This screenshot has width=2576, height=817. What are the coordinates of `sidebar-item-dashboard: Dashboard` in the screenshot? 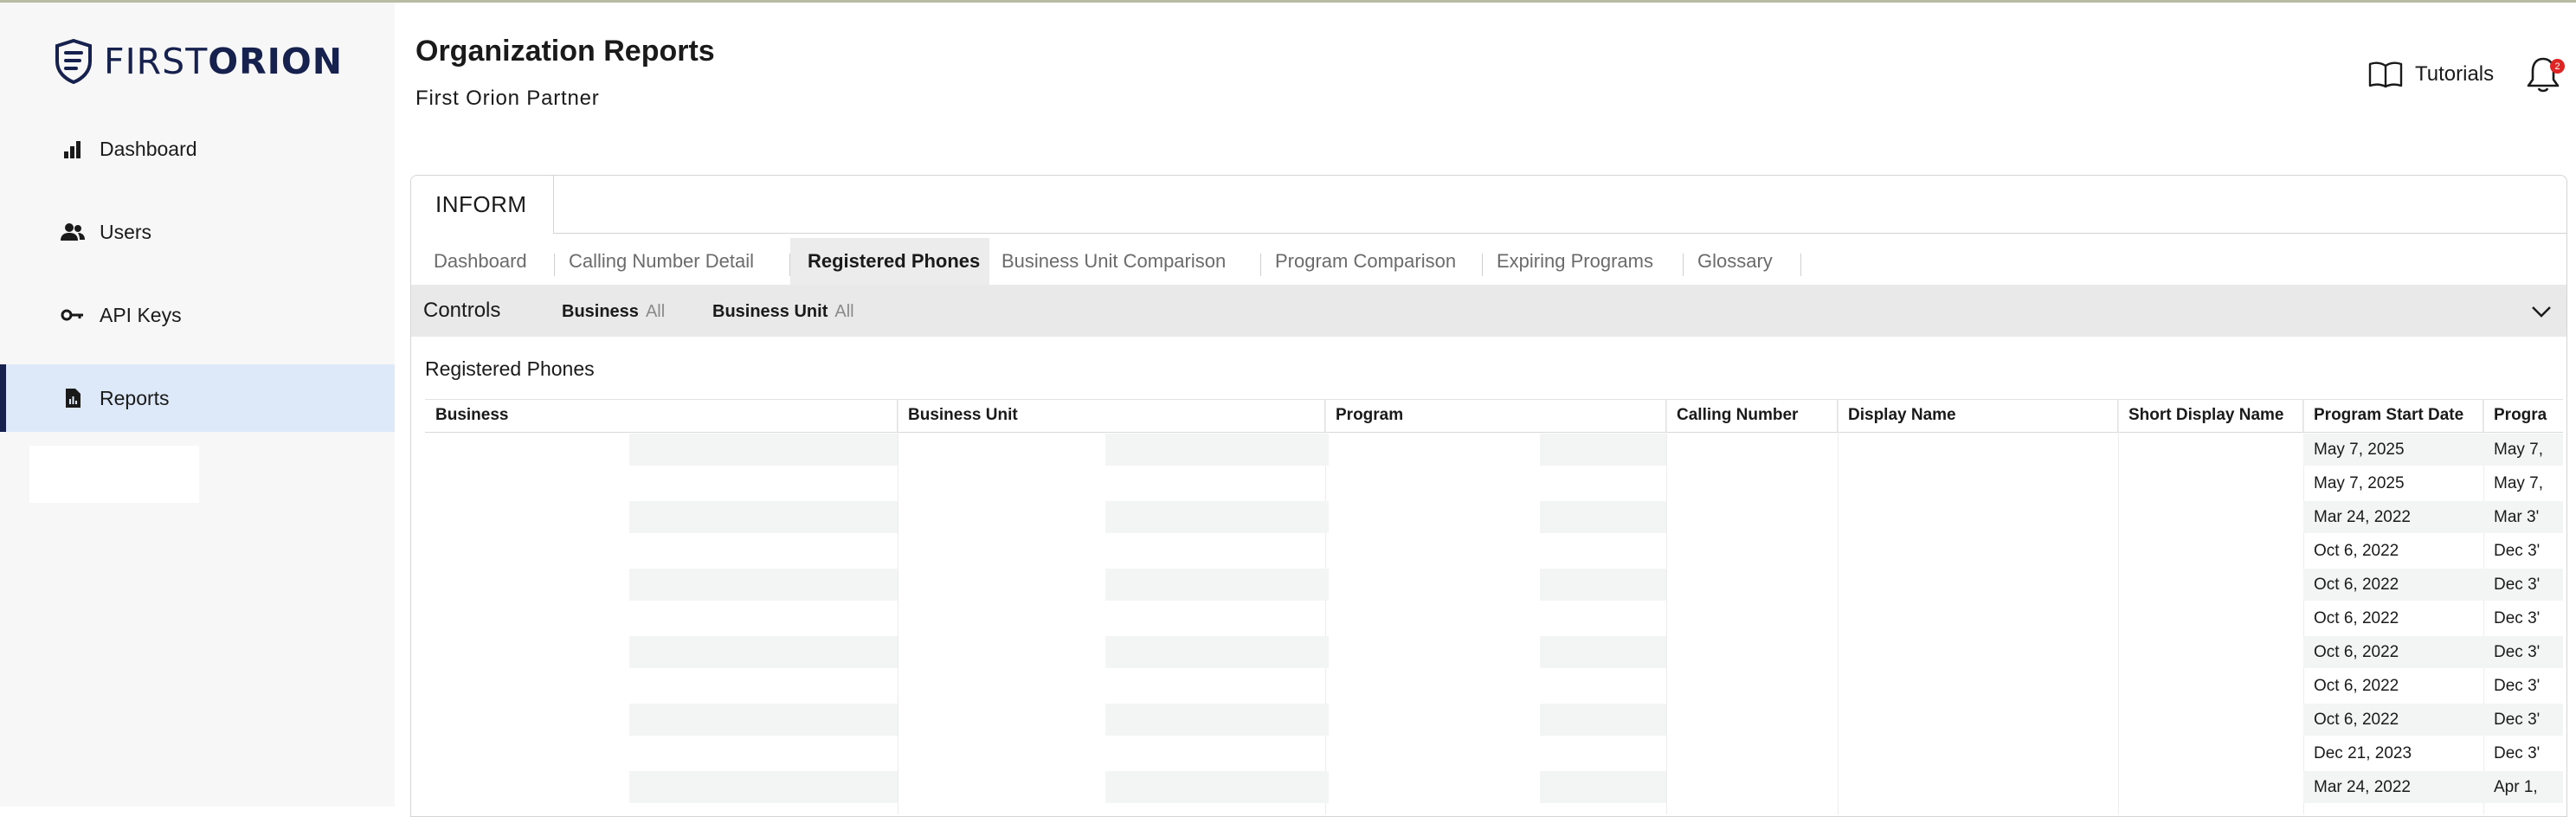 It's located at (197, 149).